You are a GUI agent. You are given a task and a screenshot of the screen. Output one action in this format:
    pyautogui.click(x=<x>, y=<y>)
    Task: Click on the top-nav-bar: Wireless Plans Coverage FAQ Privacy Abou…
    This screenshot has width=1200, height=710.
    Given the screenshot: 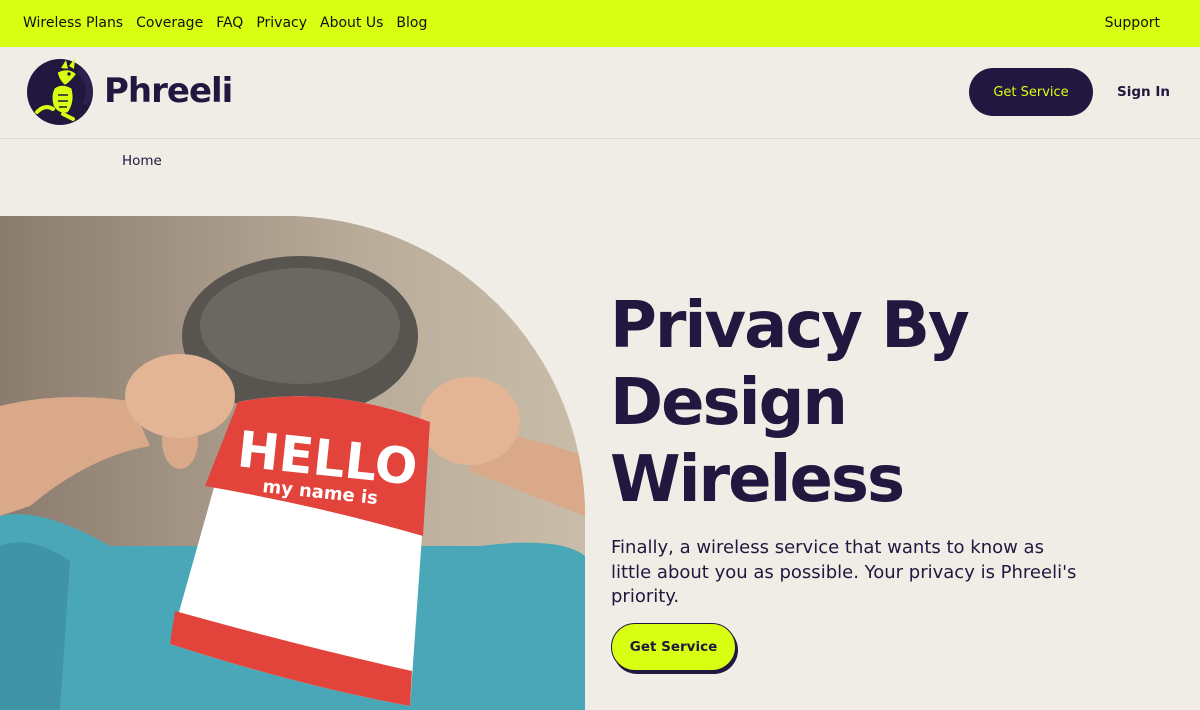 What is the action you would take?
    pyautogui.click(x=600, y=23)
    